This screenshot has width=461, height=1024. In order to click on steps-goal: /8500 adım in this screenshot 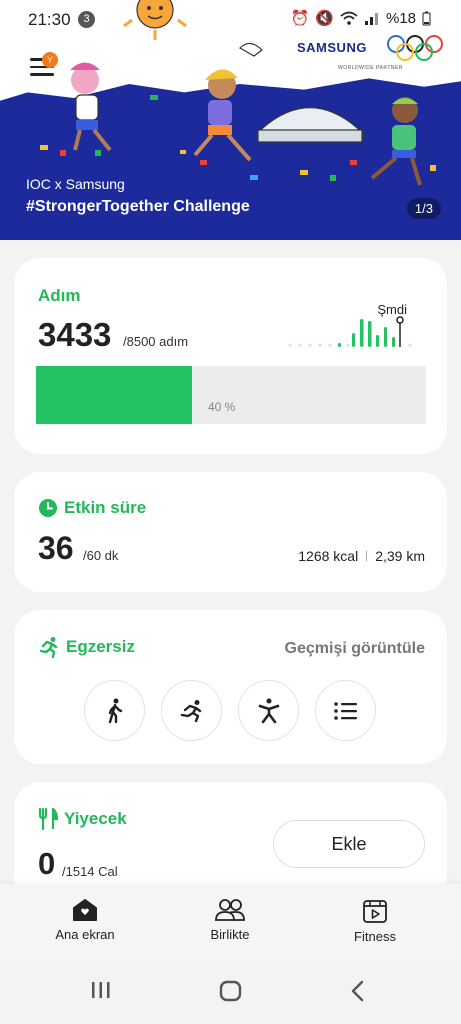, I will do `click(156, 341)`.